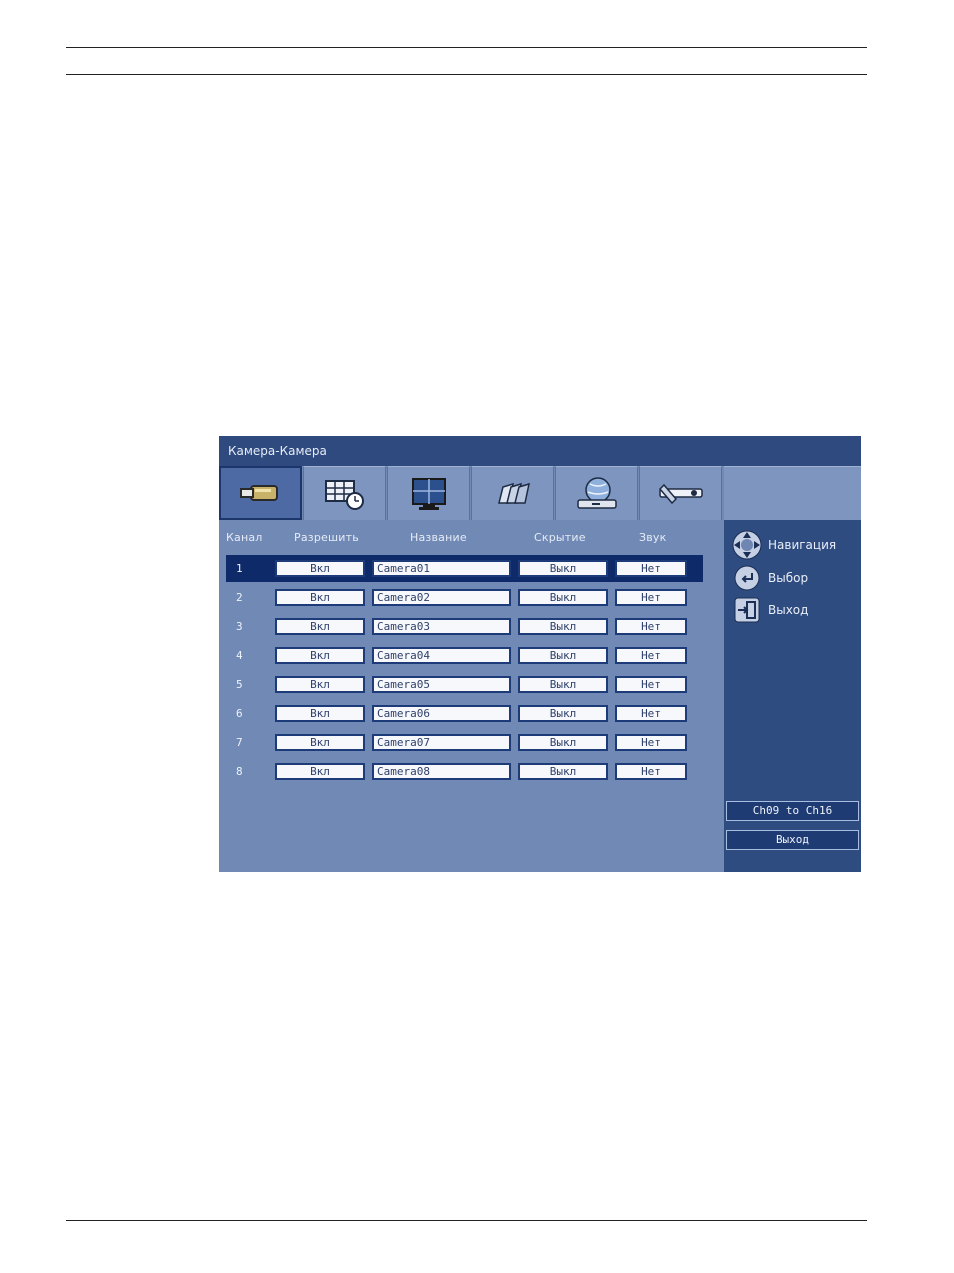  I want to click on table-row: 3 Вкл Camera03 Выкл Нет, so click(464, 626).